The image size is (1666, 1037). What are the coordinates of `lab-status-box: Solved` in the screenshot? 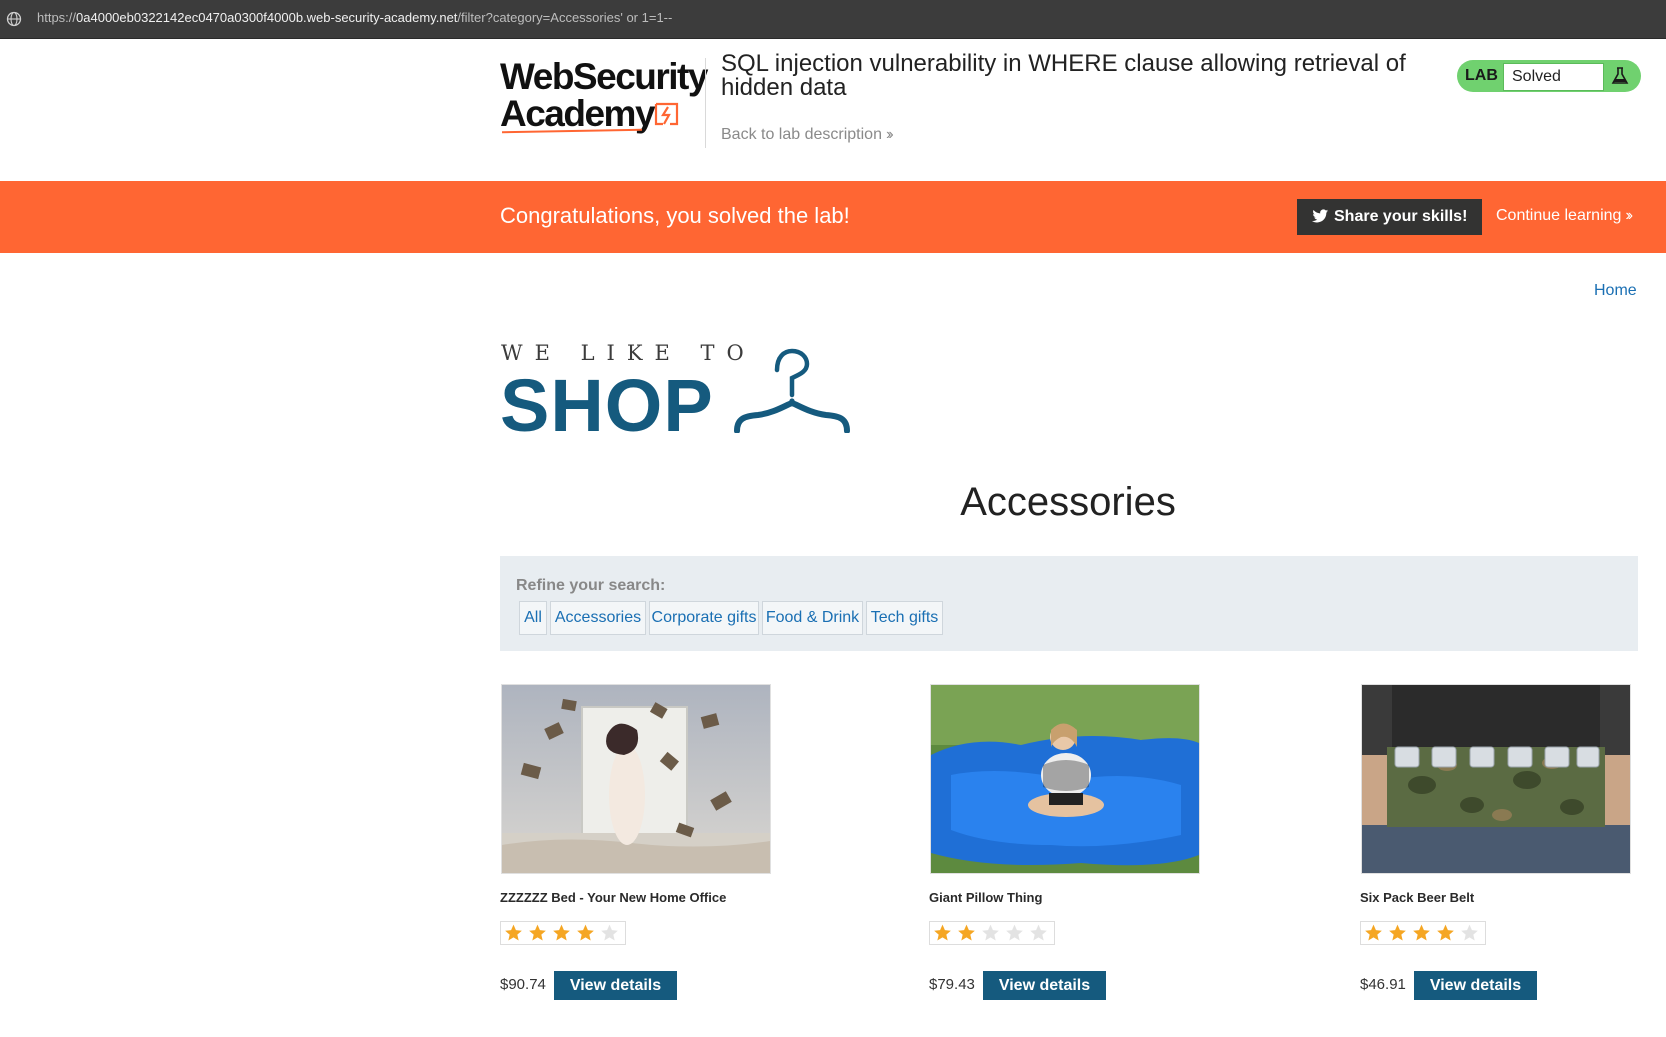 It's located at (1553, 77).